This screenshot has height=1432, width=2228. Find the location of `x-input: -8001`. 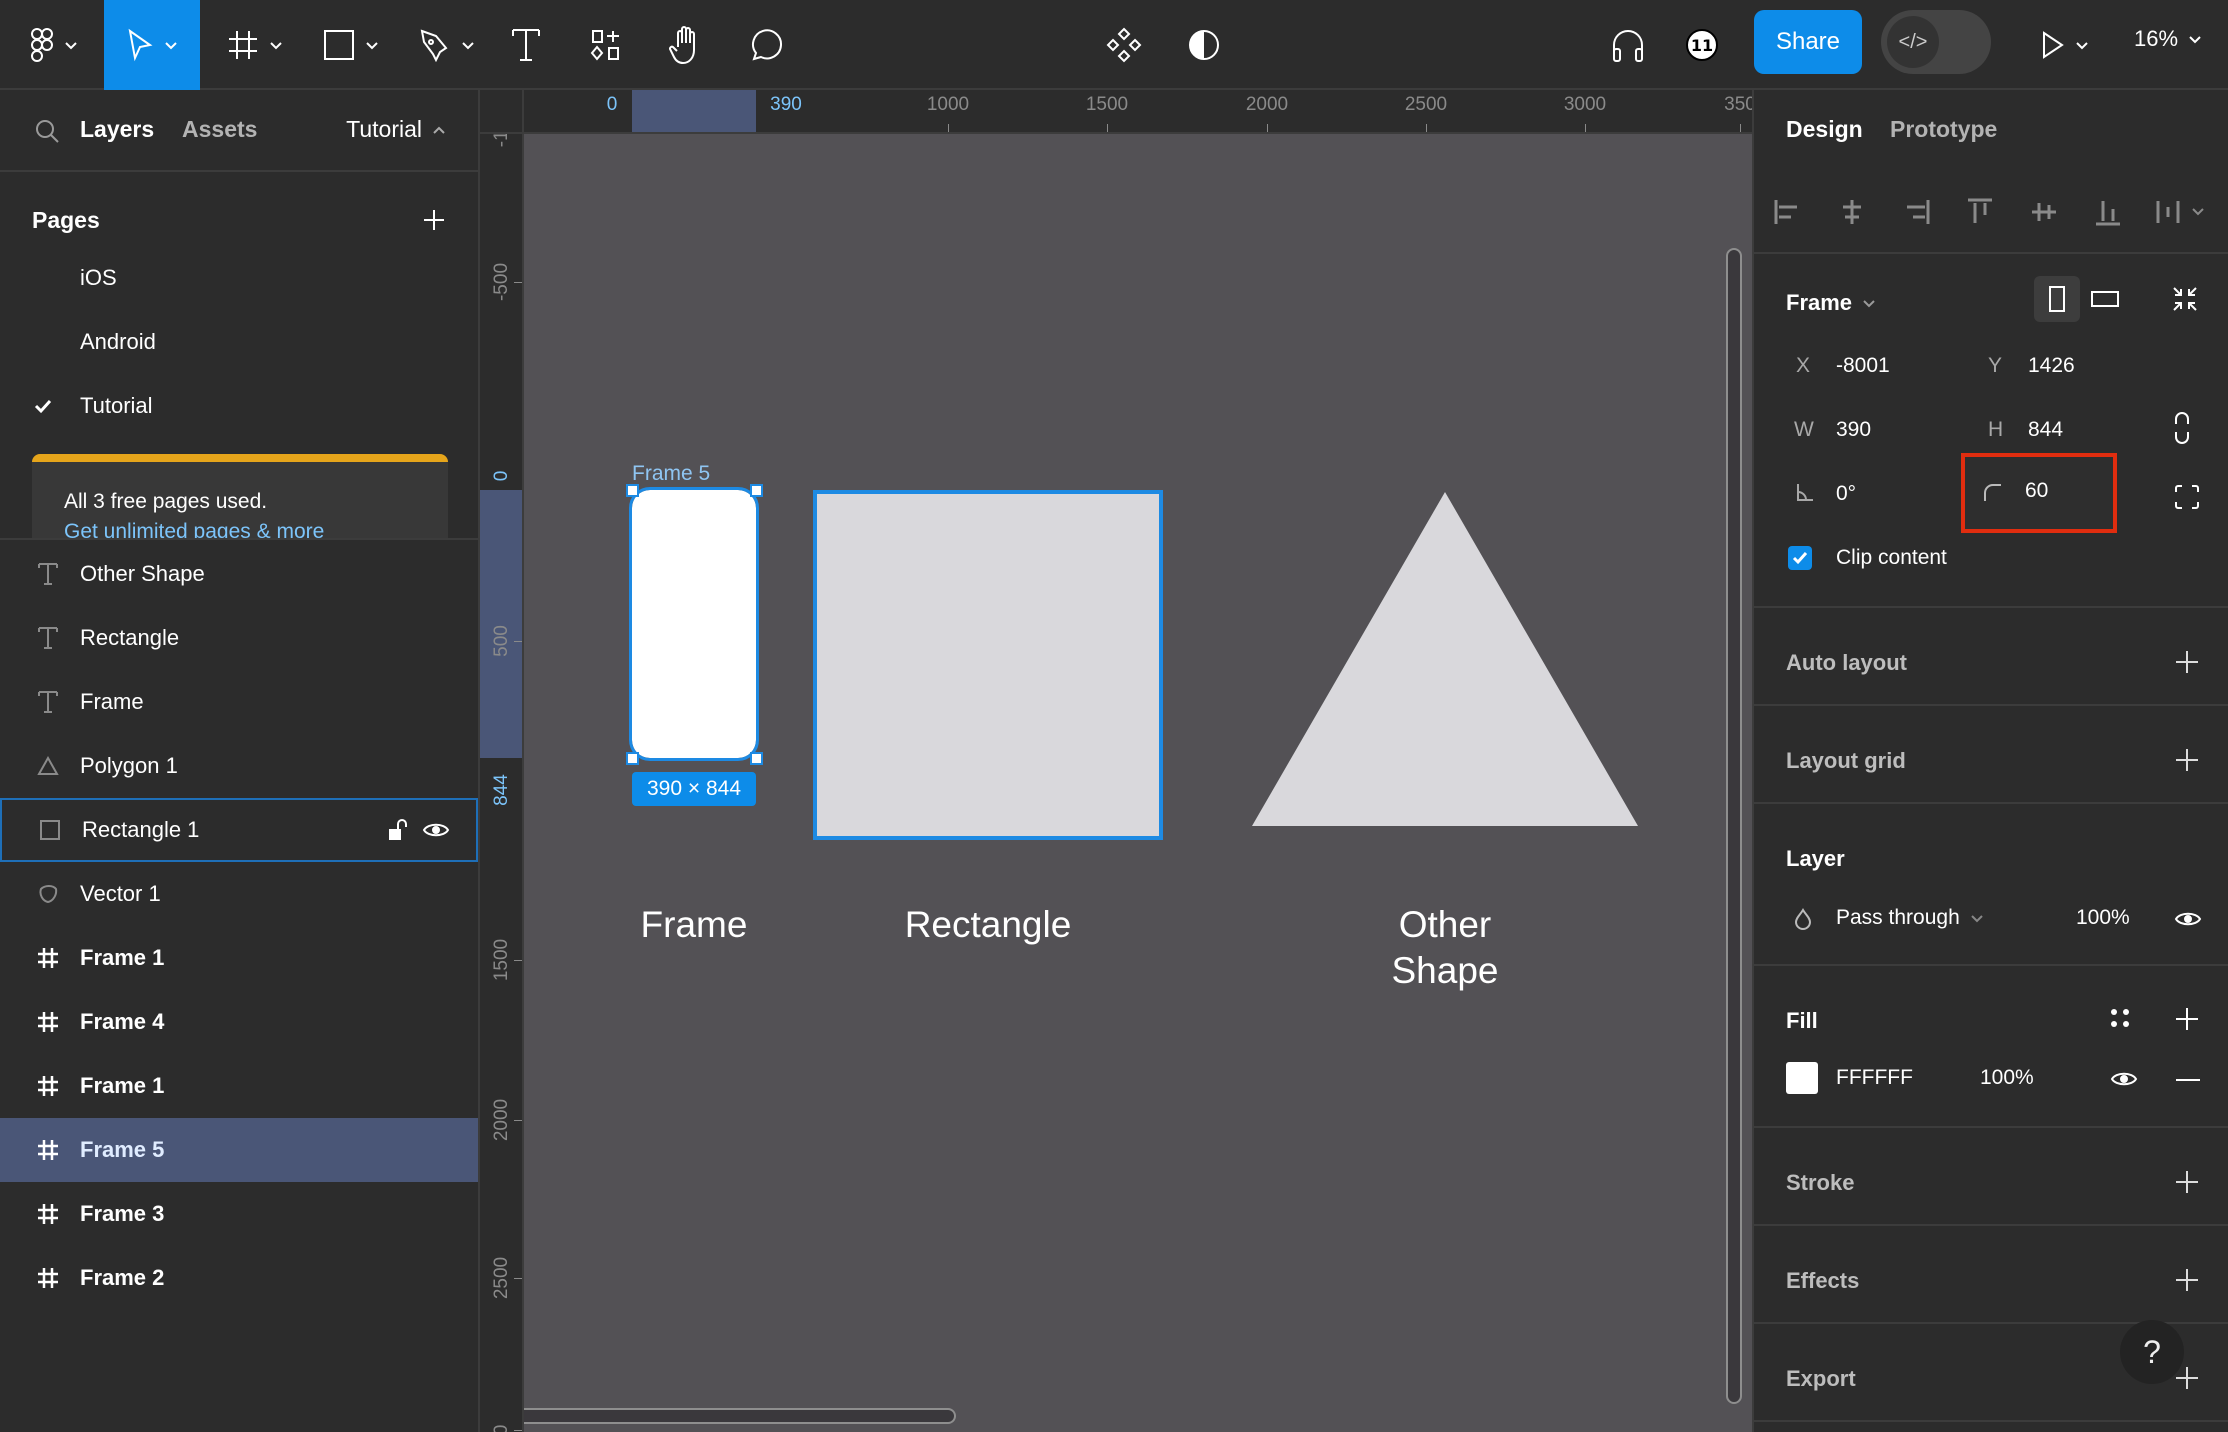

x-input: -8001 is located at coordinates (1863, 366).